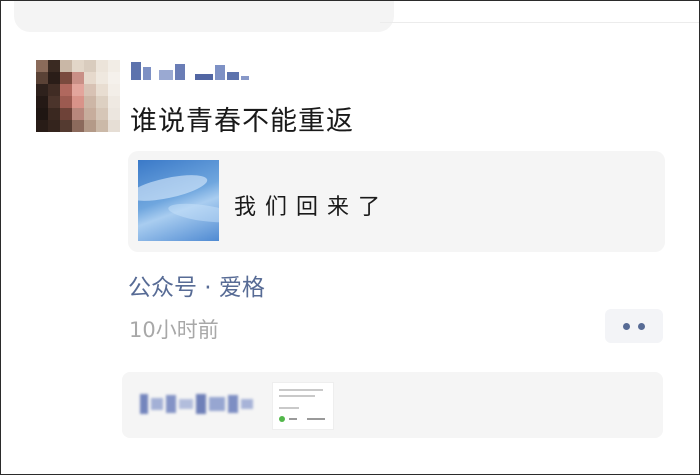 The height and width of the screenshot is (475, 700). Describe the element at coordinates (242, 121) in the screenshot. I see `post-text: 谁说青春不能重返` at that location.